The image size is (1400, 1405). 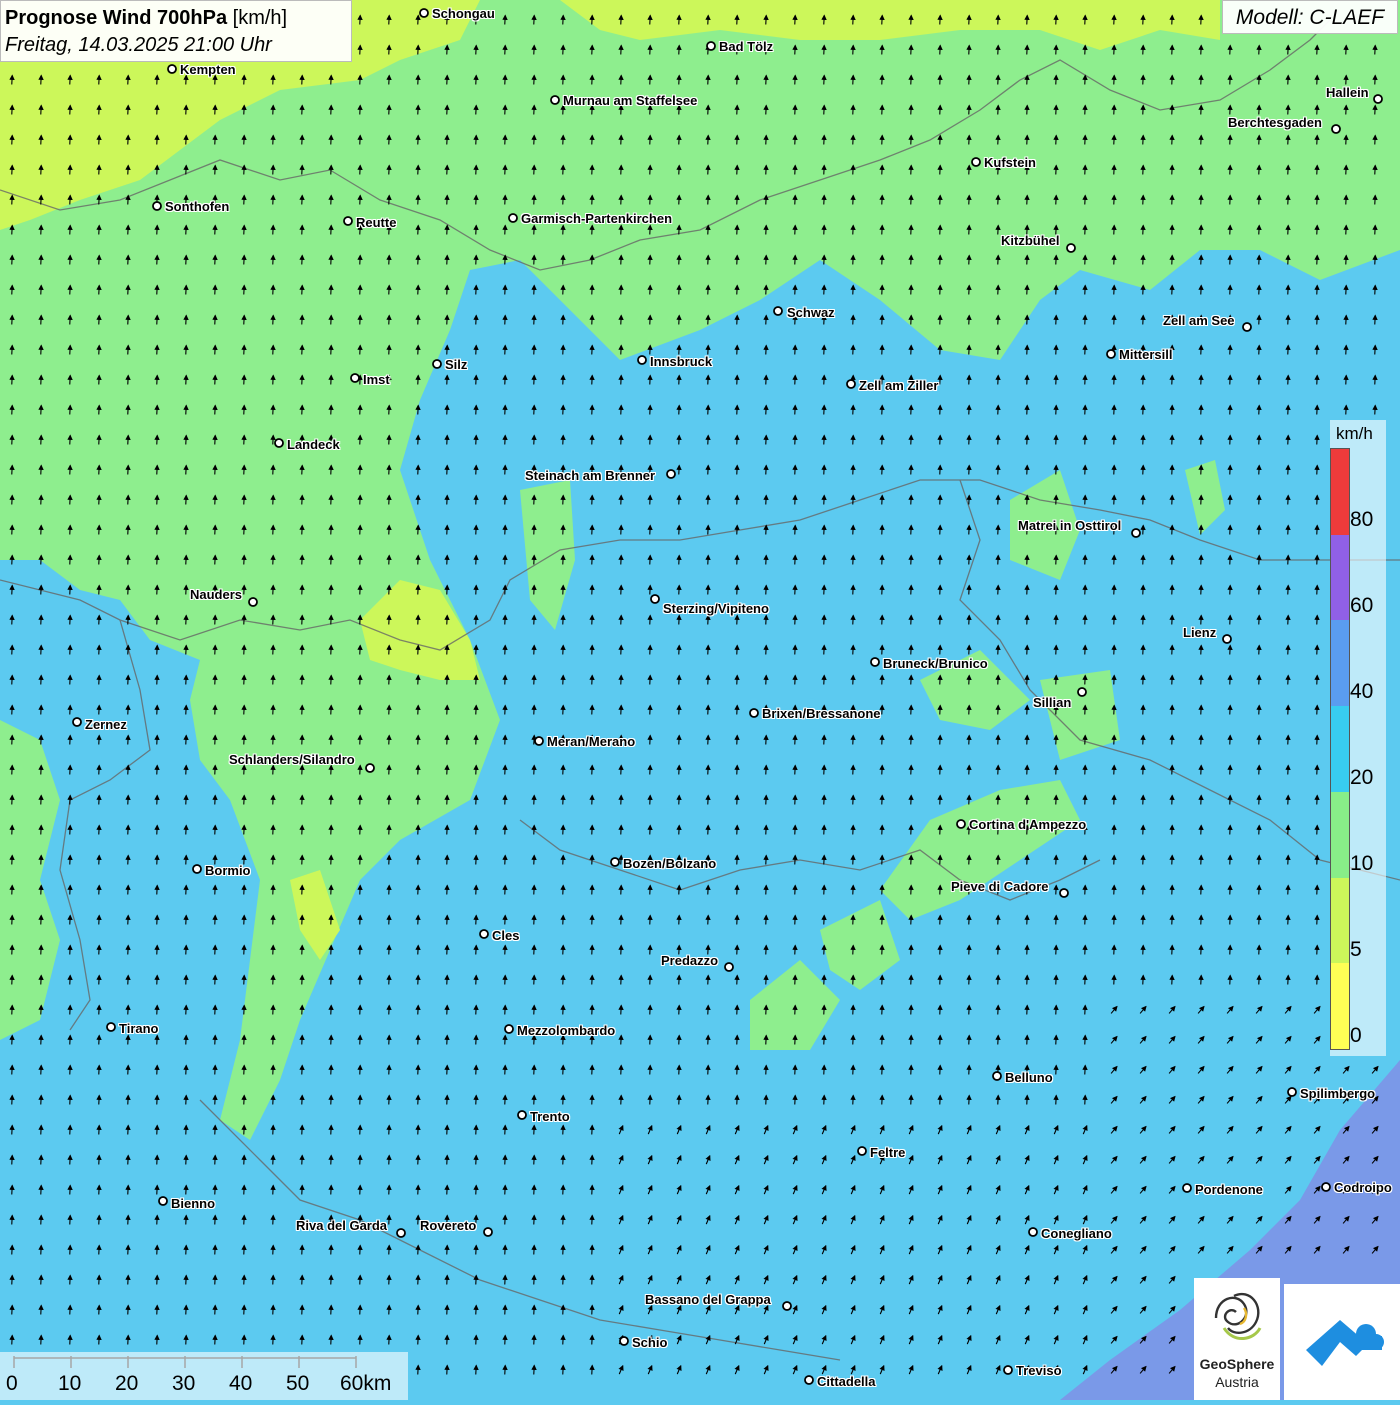 I want to click on city-label: Matrei in Osttirol, so click(x=1069, y=525).